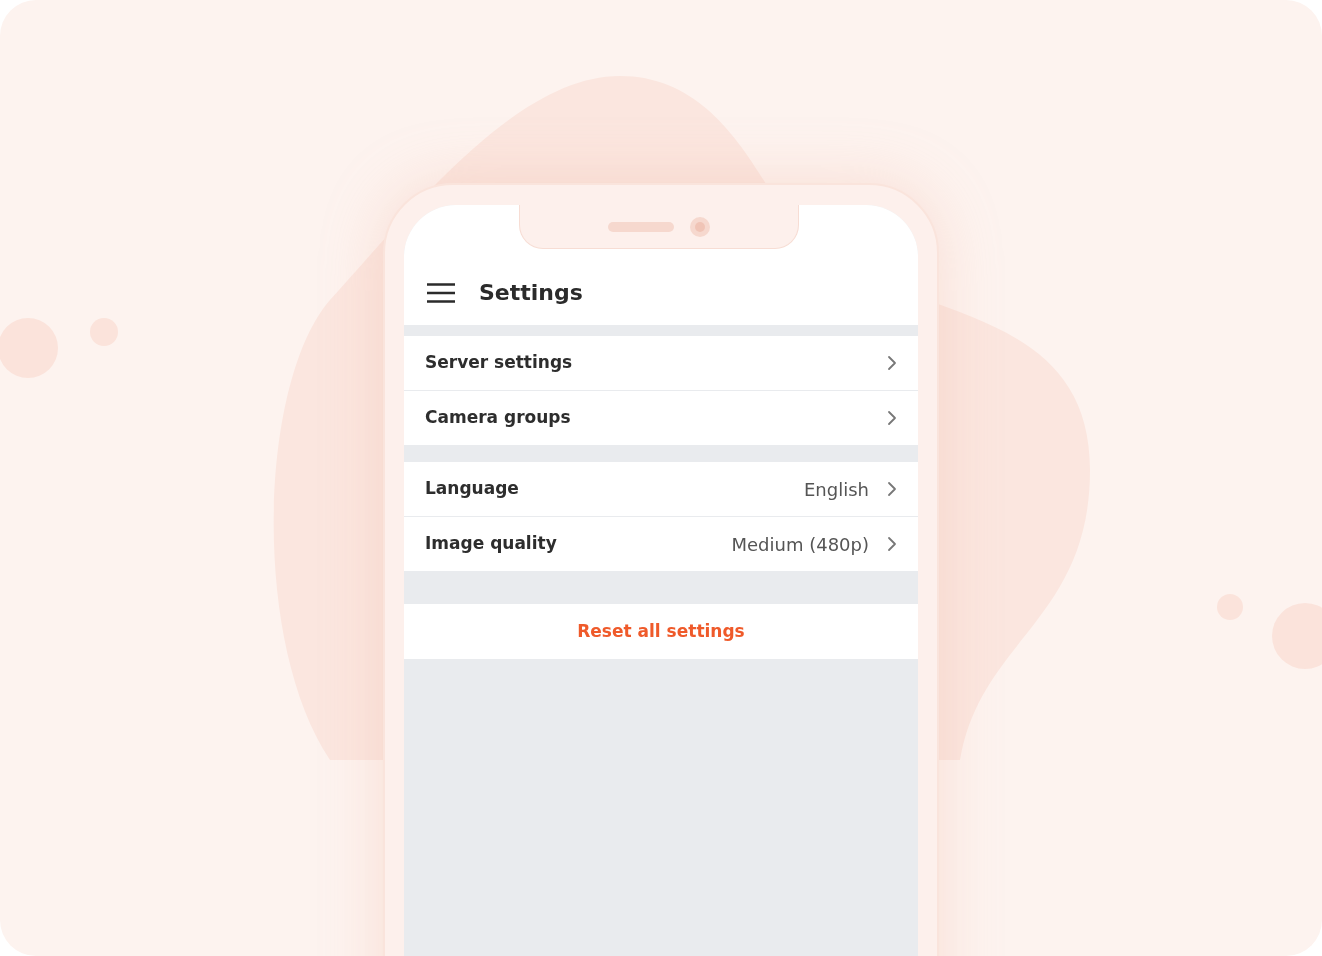 The image size is (1322, 956). I want to click on screen-title: Settings, so click(531, 293).